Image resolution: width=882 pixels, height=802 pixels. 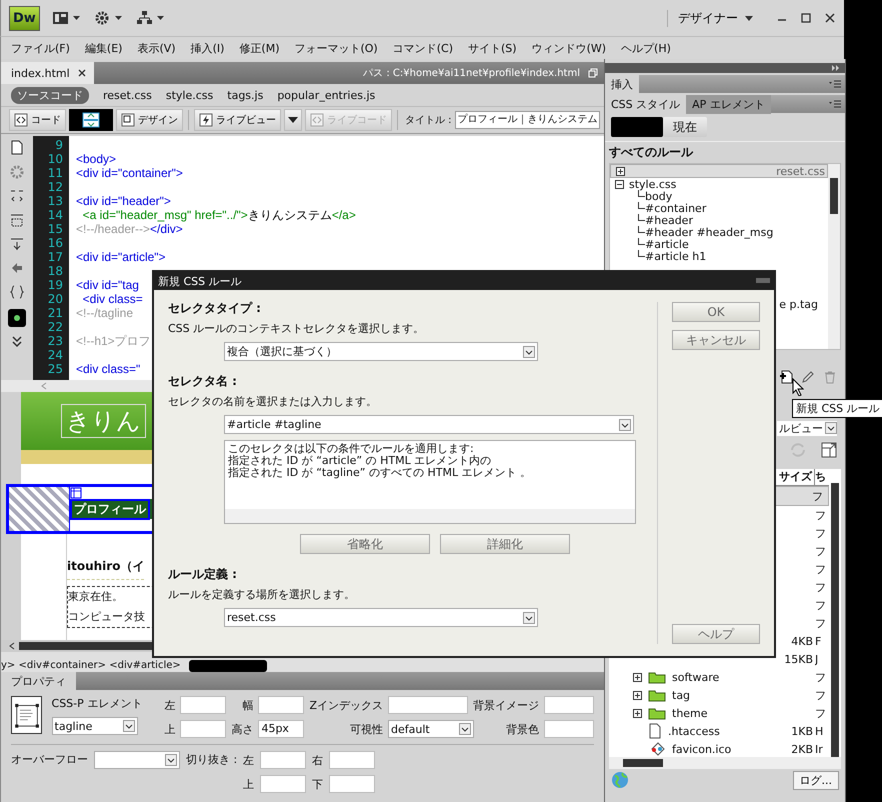 I want to click on mode-toggle, so click(x=637, y=127).